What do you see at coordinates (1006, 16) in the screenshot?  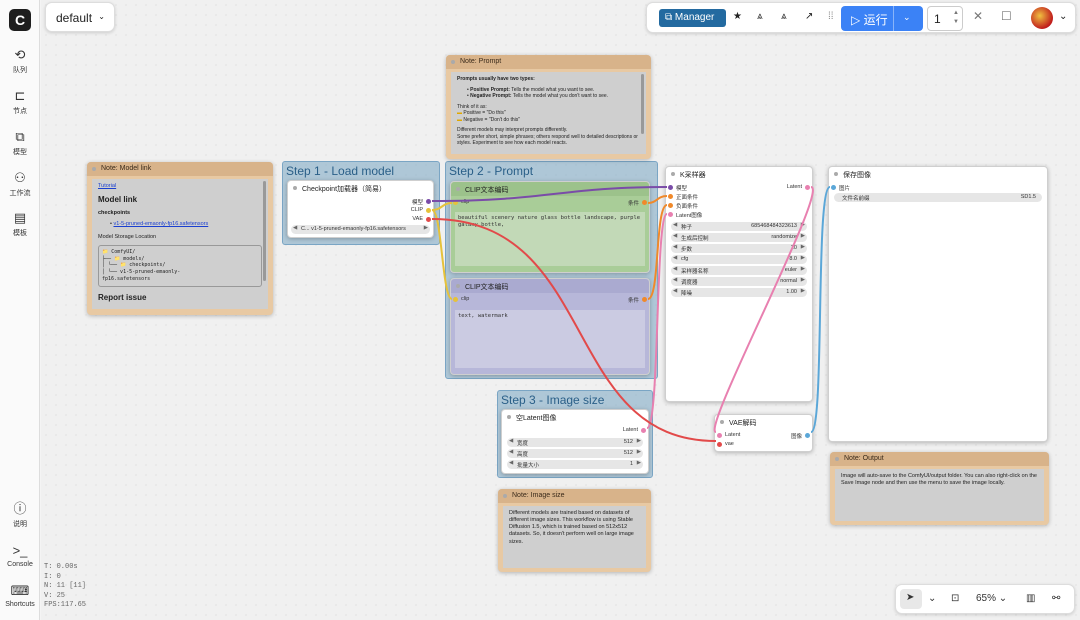 I see `stop-icon: ☐` at bounding box center [1006, 16].